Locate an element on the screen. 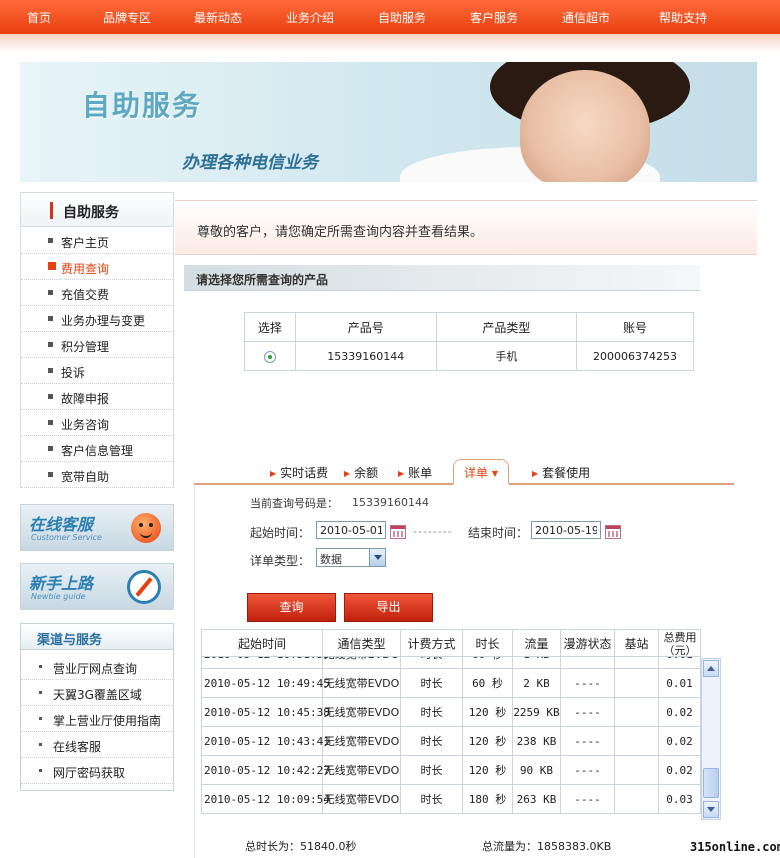 The image size is (780, 858). query-button: 查询 is located at coordinates (291, 607).